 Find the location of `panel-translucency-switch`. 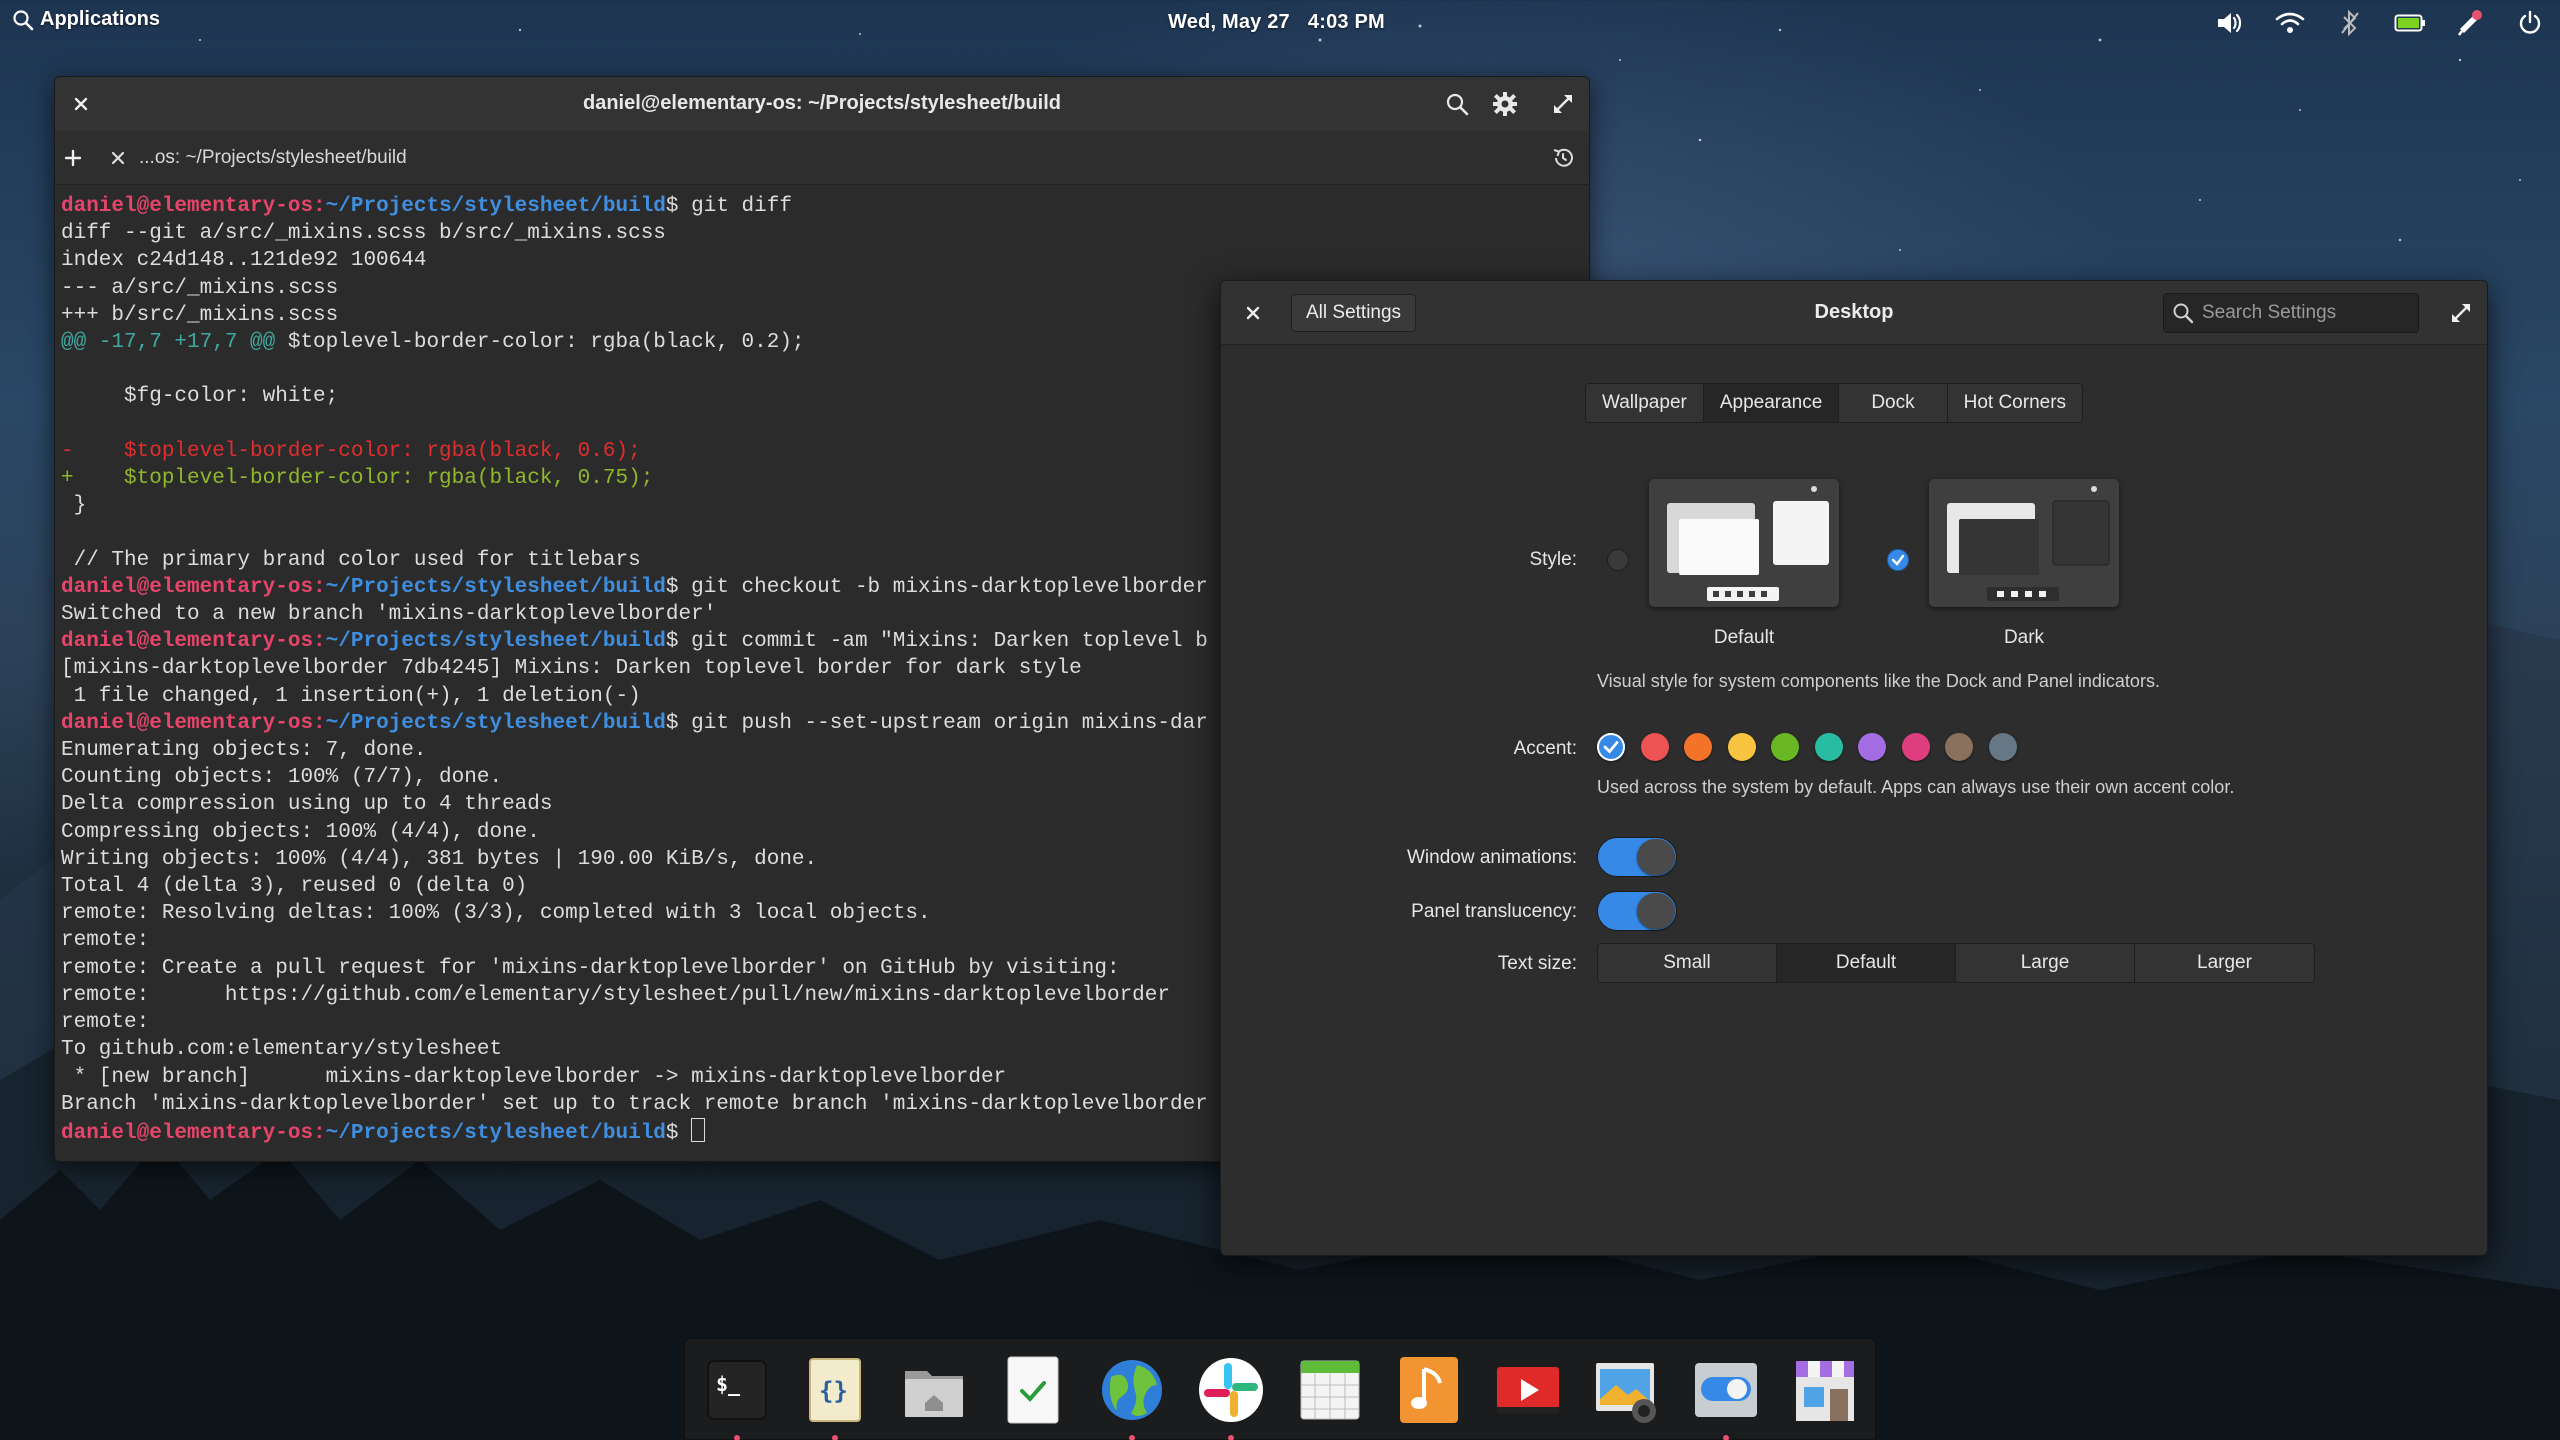

panel-translucency-switch is located at coordinates (1637, 911).